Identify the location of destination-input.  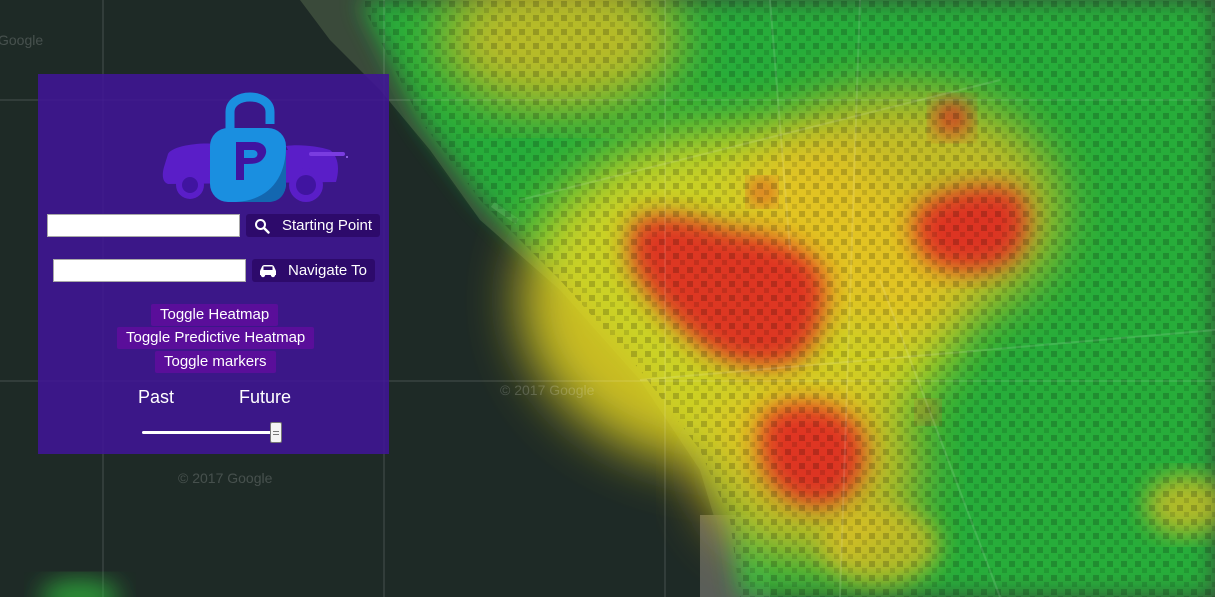
(149, 270).